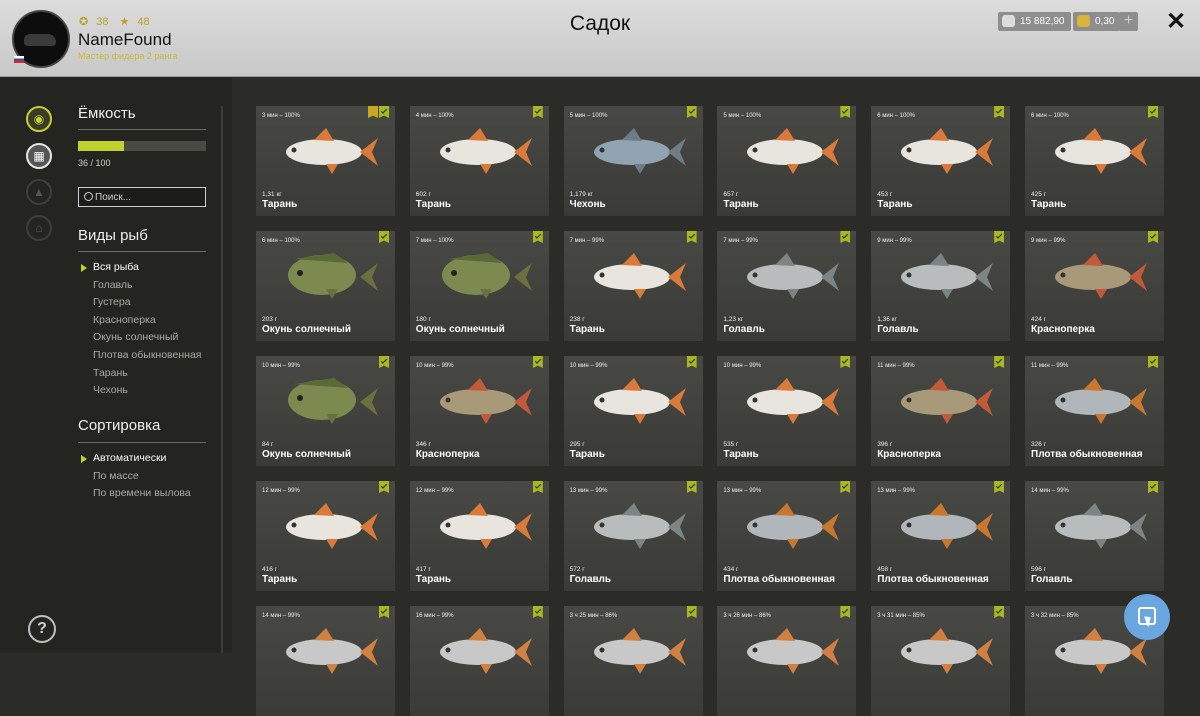 The width and height of the screenshot is (1200, 716). Describe the element at coordinates (40, 40) in the screenshot. I see `cat-icon` at that location.